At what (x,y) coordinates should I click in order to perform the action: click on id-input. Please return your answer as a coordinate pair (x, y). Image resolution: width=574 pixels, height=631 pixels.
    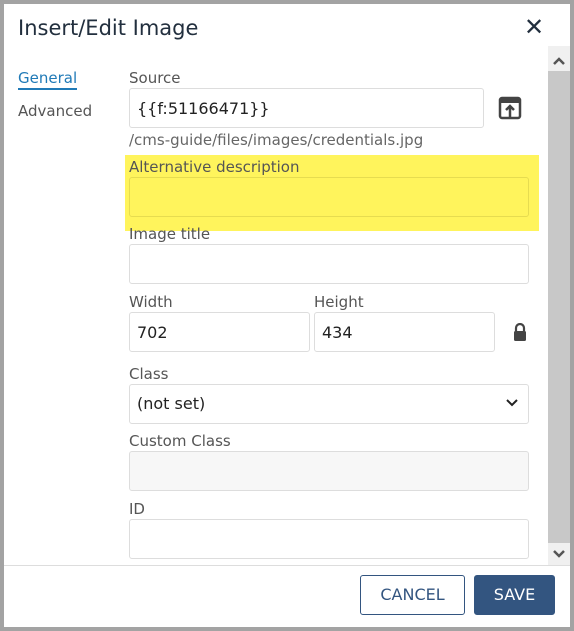
    Looking at the image, I should click on (329, 539).